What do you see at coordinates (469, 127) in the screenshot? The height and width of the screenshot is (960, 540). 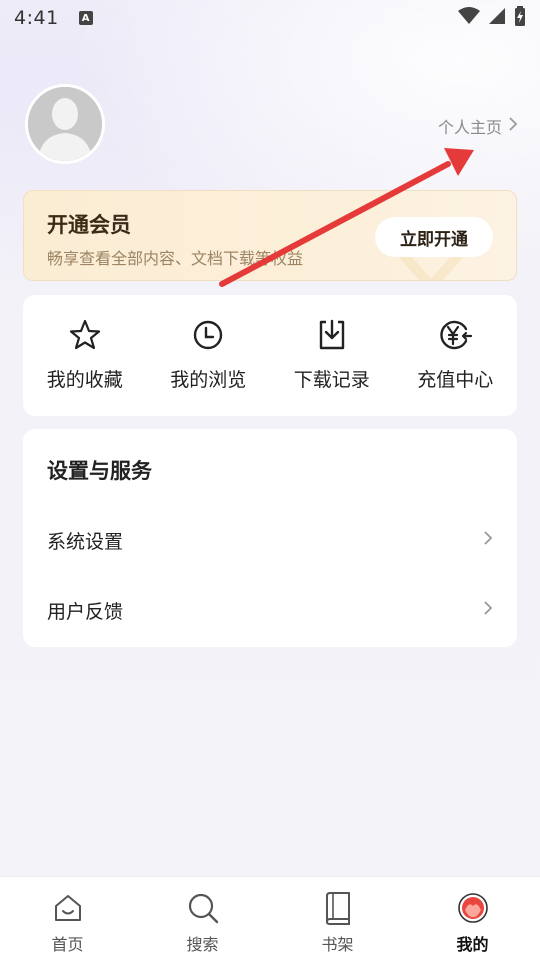 I see `profile-home-label: 个人主页` at bounding box center [469, 127].